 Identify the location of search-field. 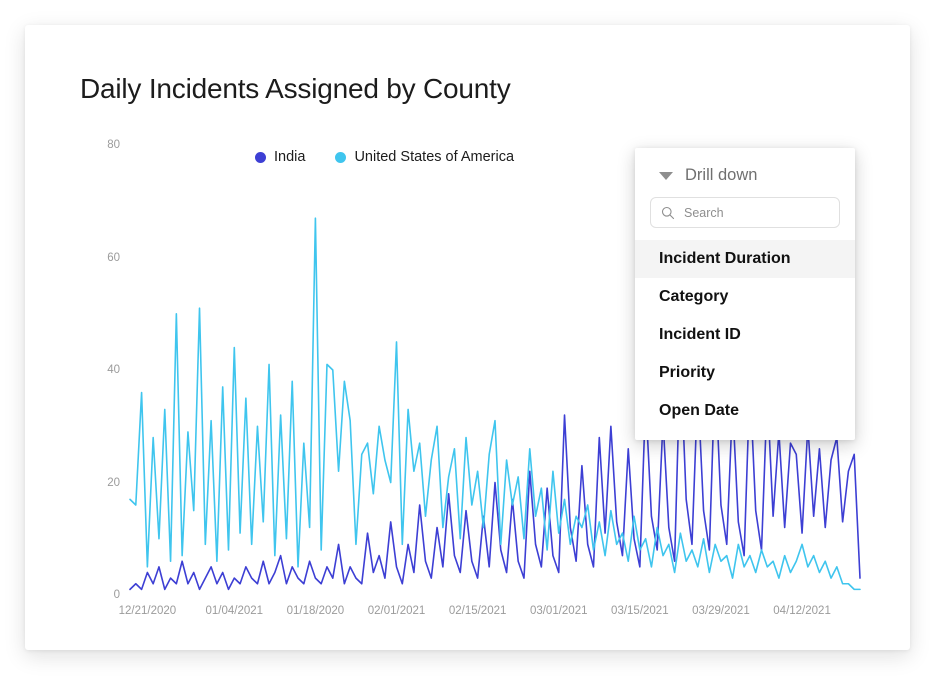
(745, 212).